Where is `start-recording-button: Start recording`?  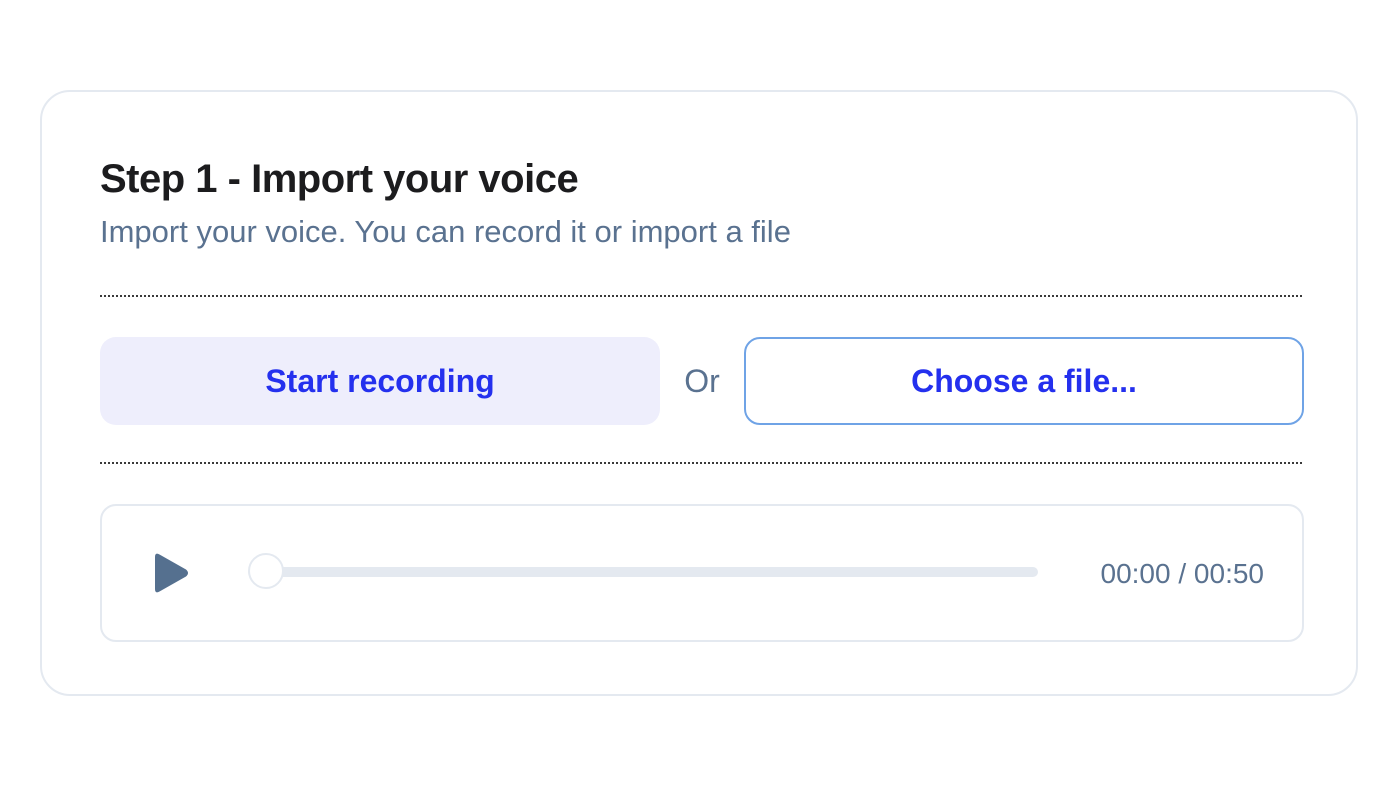 start-recording-button: Start recording is located at coordinates (380, 381).